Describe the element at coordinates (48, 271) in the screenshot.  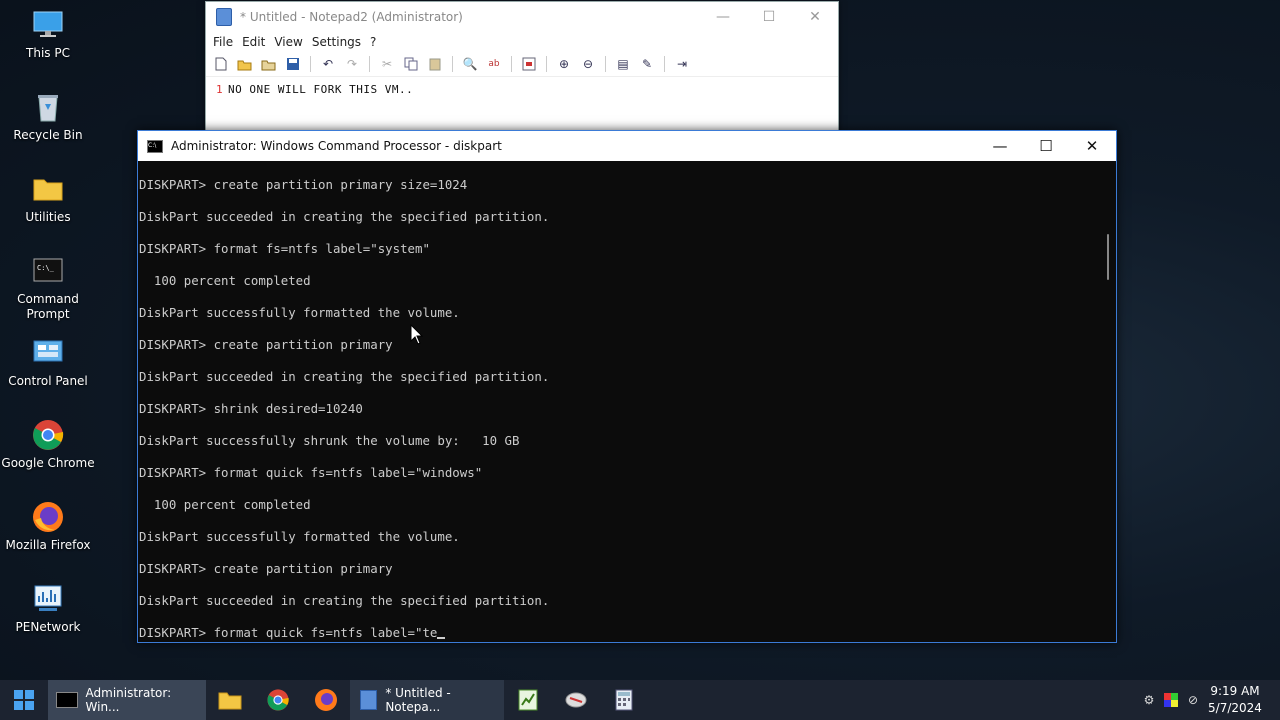
I see `terminal-icon: C:\_` at that location.